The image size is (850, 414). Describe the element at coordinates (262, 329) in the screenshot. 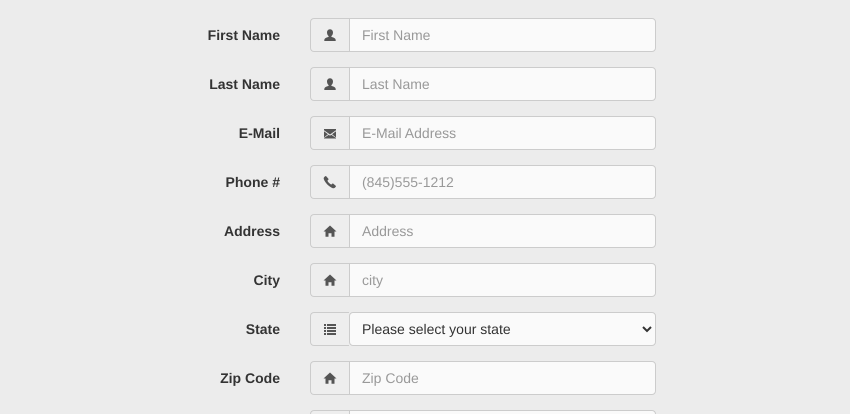

I see `field-label: State` at that location.